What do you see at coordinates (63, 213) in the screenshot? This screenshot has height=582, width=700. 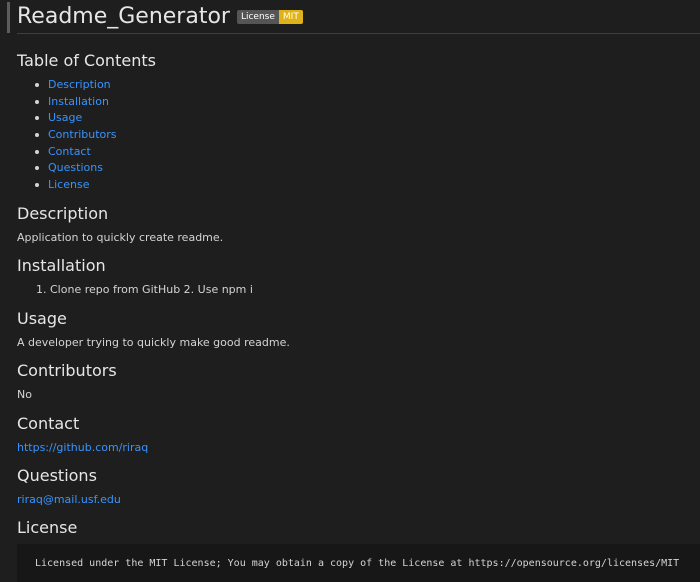 I see `description-heading: Description` at bounding box center [63, 213].